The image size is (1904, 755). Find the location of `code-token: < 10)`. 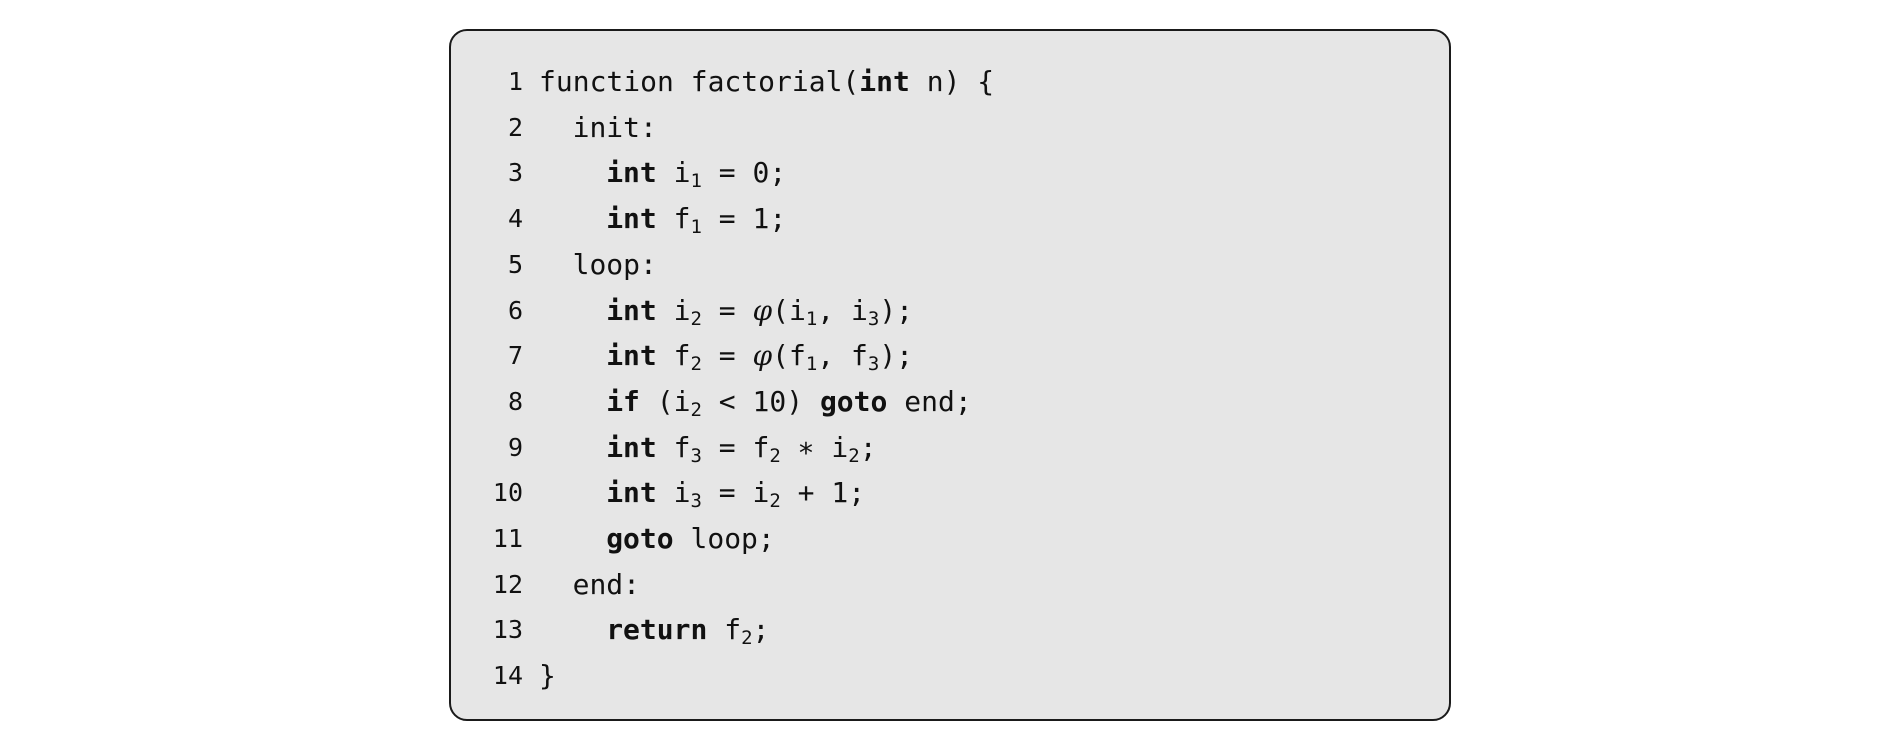

code-token: < 10) is located at coordinates (760, 401).